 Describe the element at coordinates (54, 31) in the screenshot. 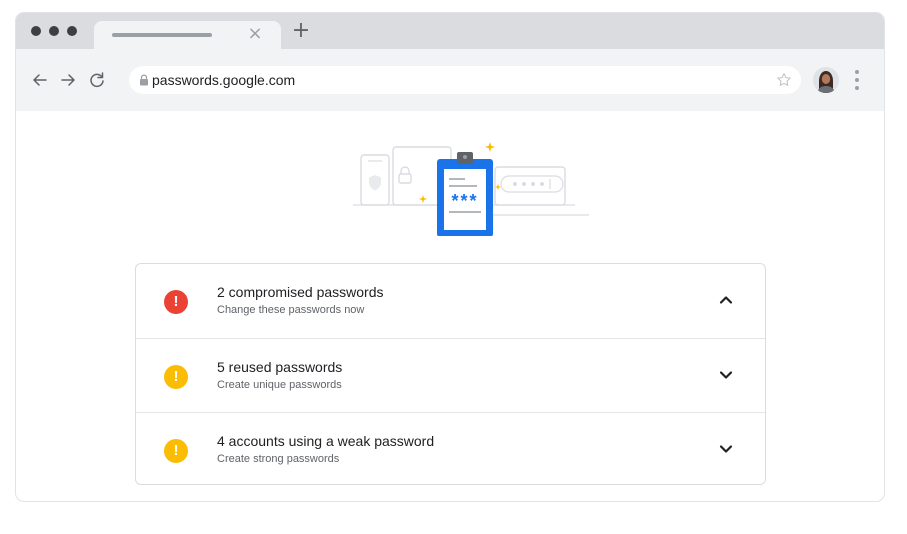

I see `window-dot-minimize` at that location.